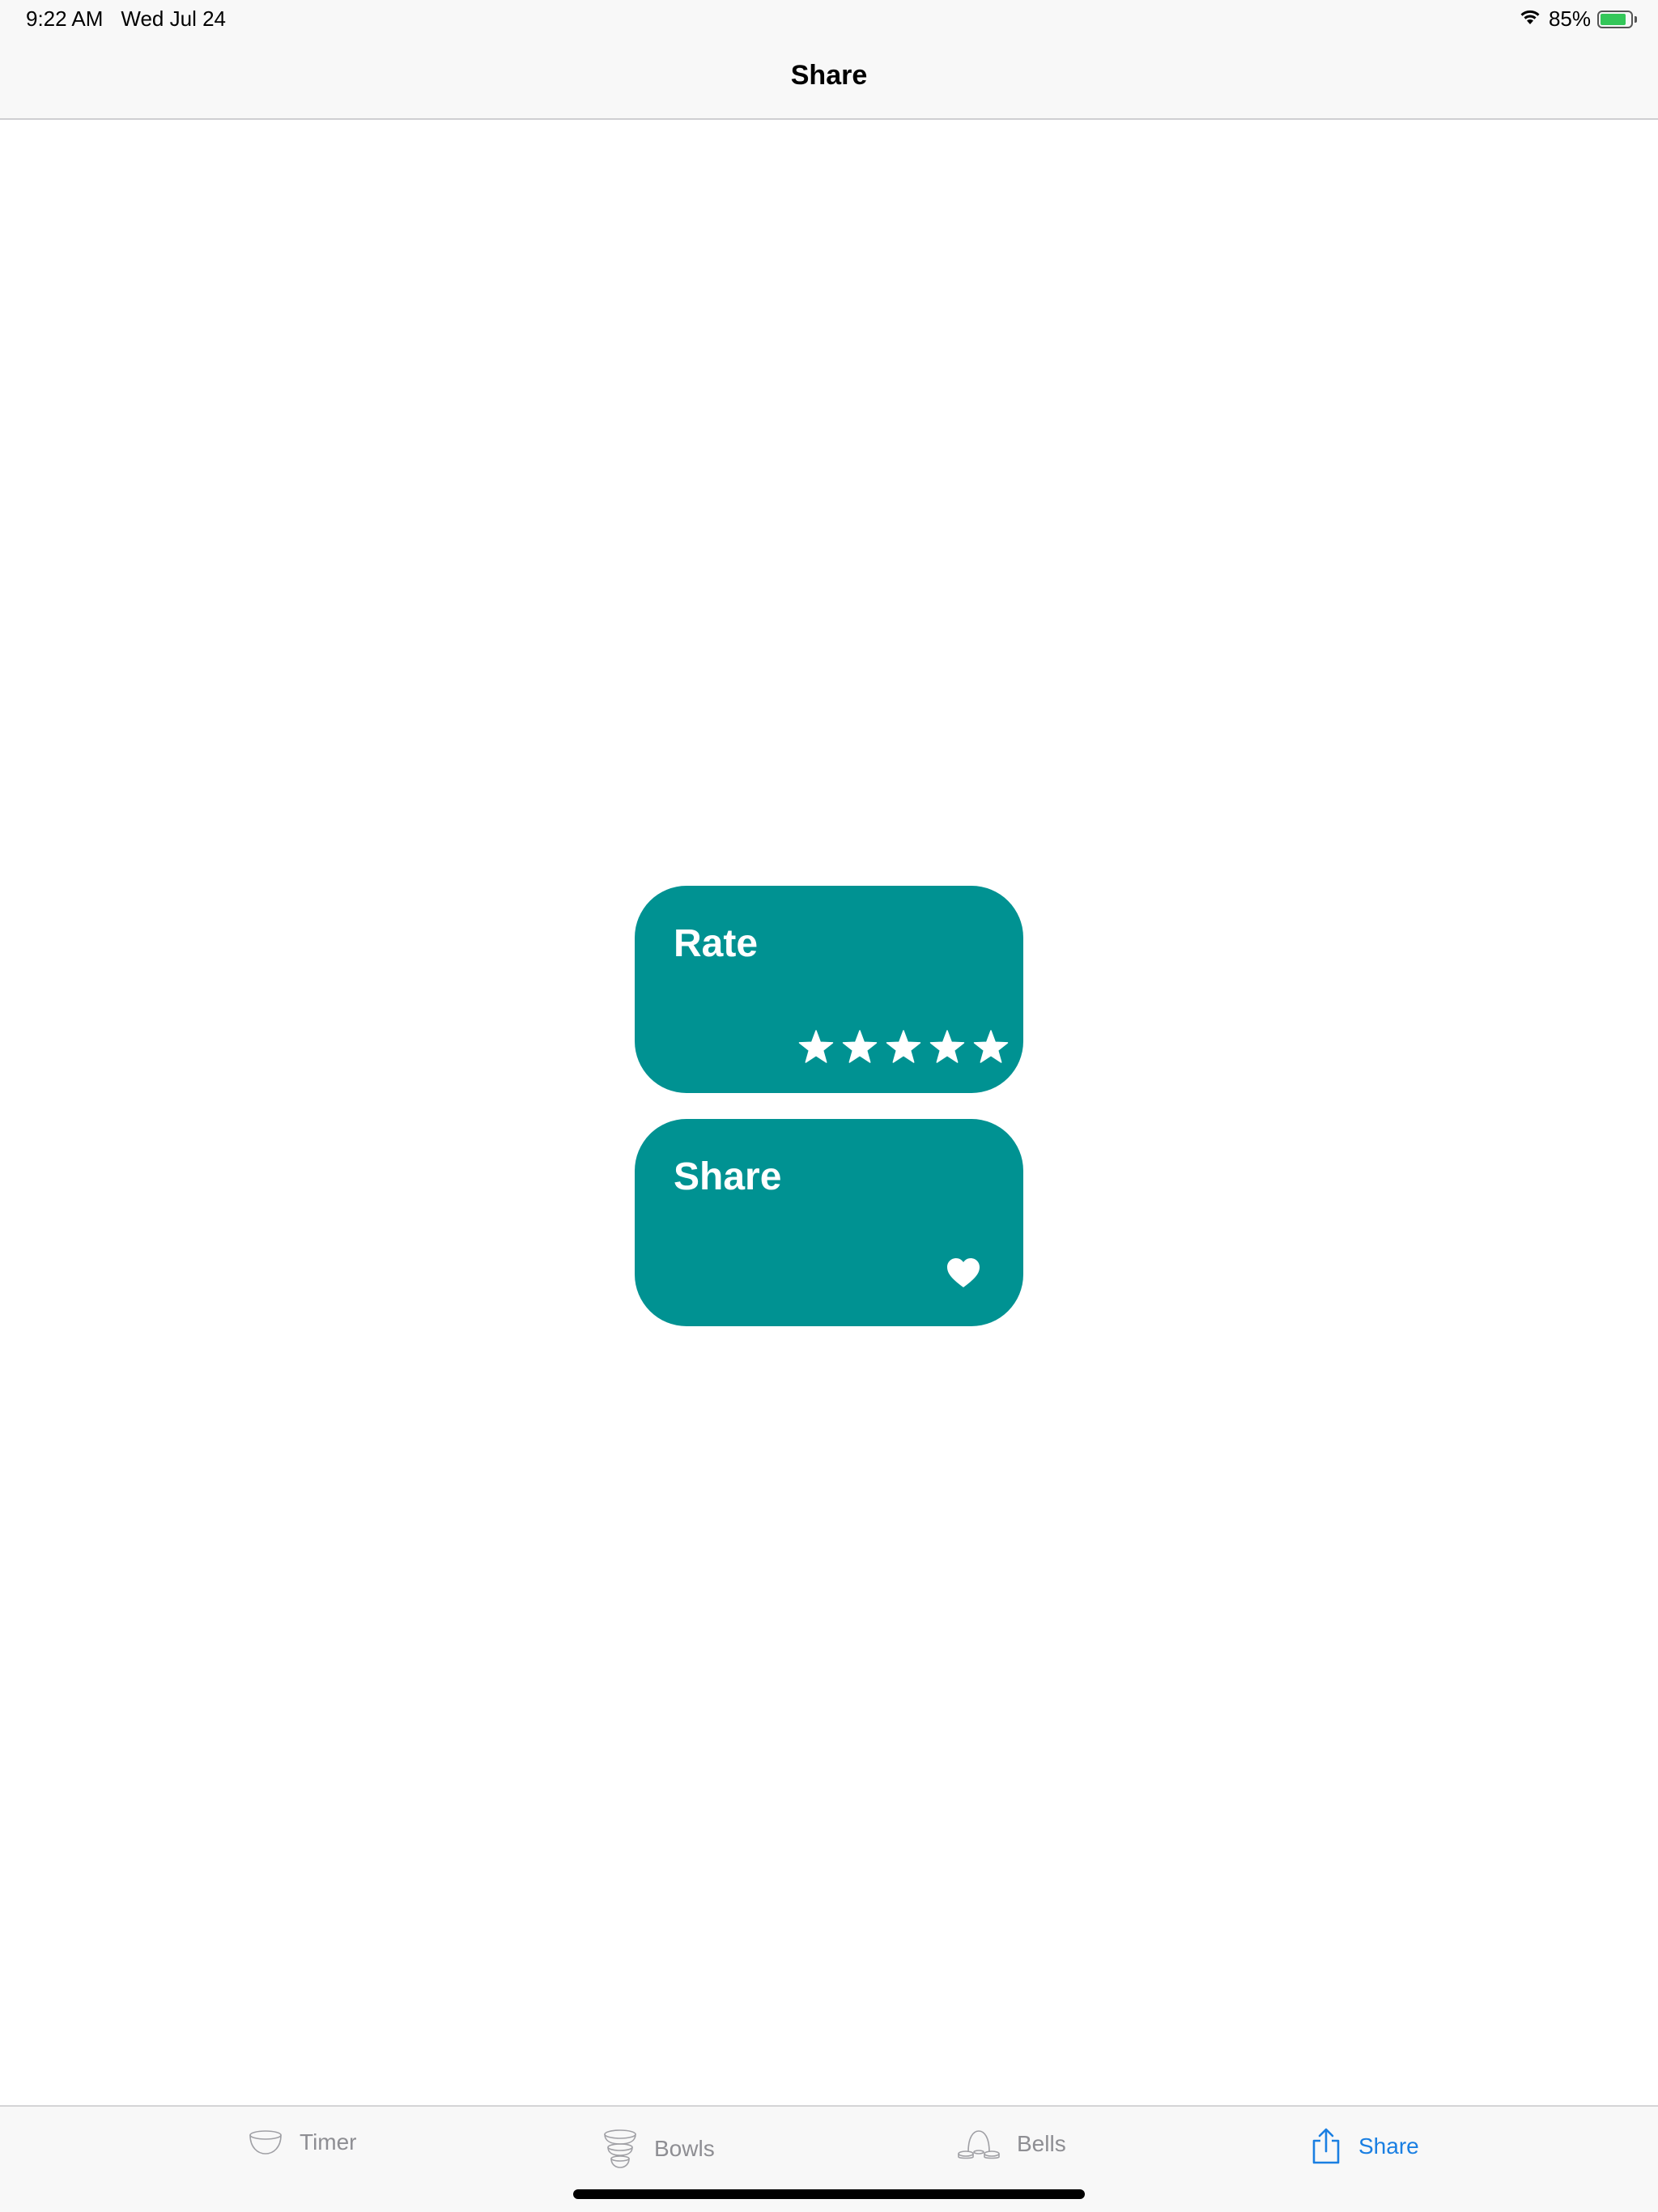 This screenshot has width=1658, height=2212. What do you see at coordinates (829, 2194) in the screenshot?
I see `home-indicator` at bounding box center [829, 2194].